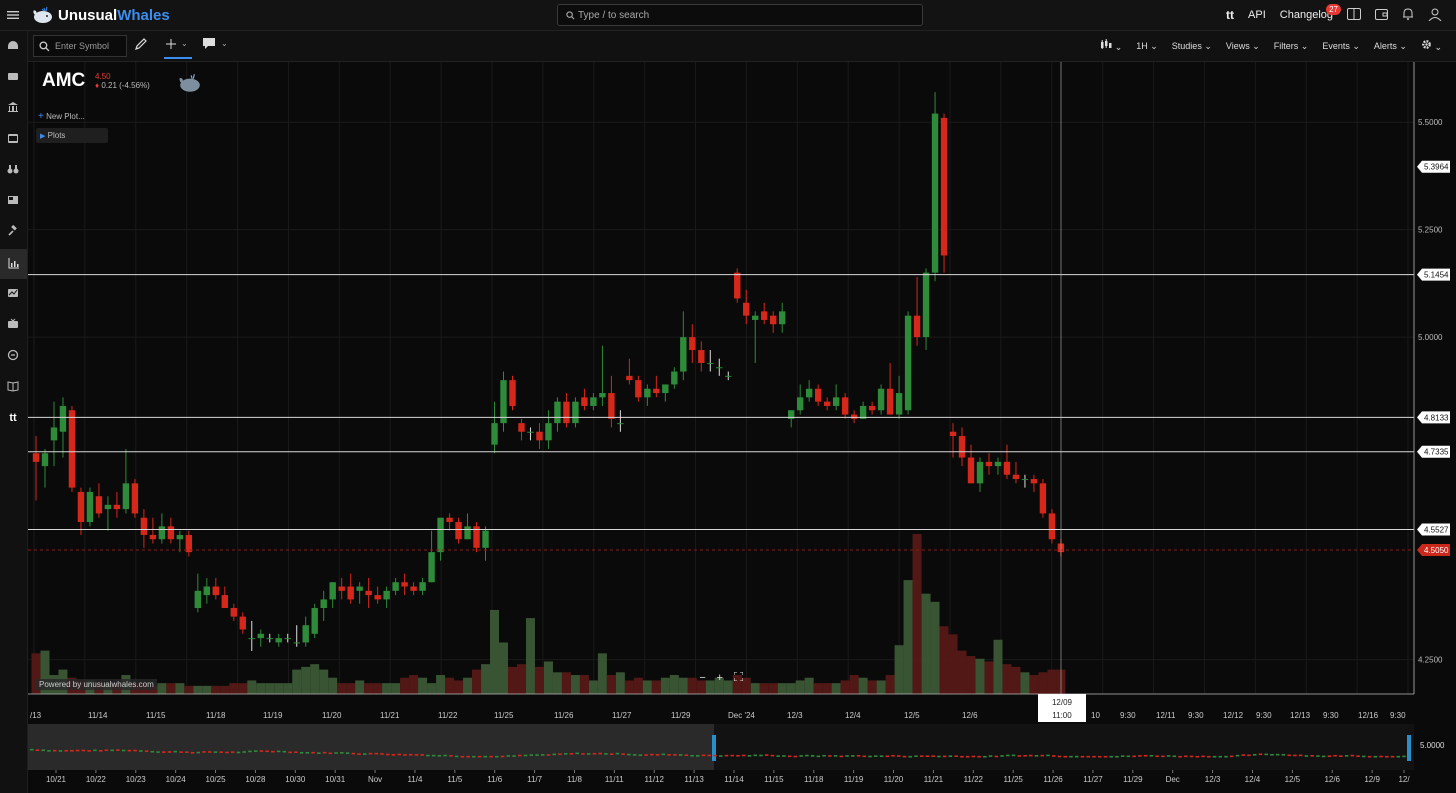 The image size is (1456, 793). Describe the element at coordinates (1062, 702) in the screenshot. I see `crosshair-date: 12/09` at that location.